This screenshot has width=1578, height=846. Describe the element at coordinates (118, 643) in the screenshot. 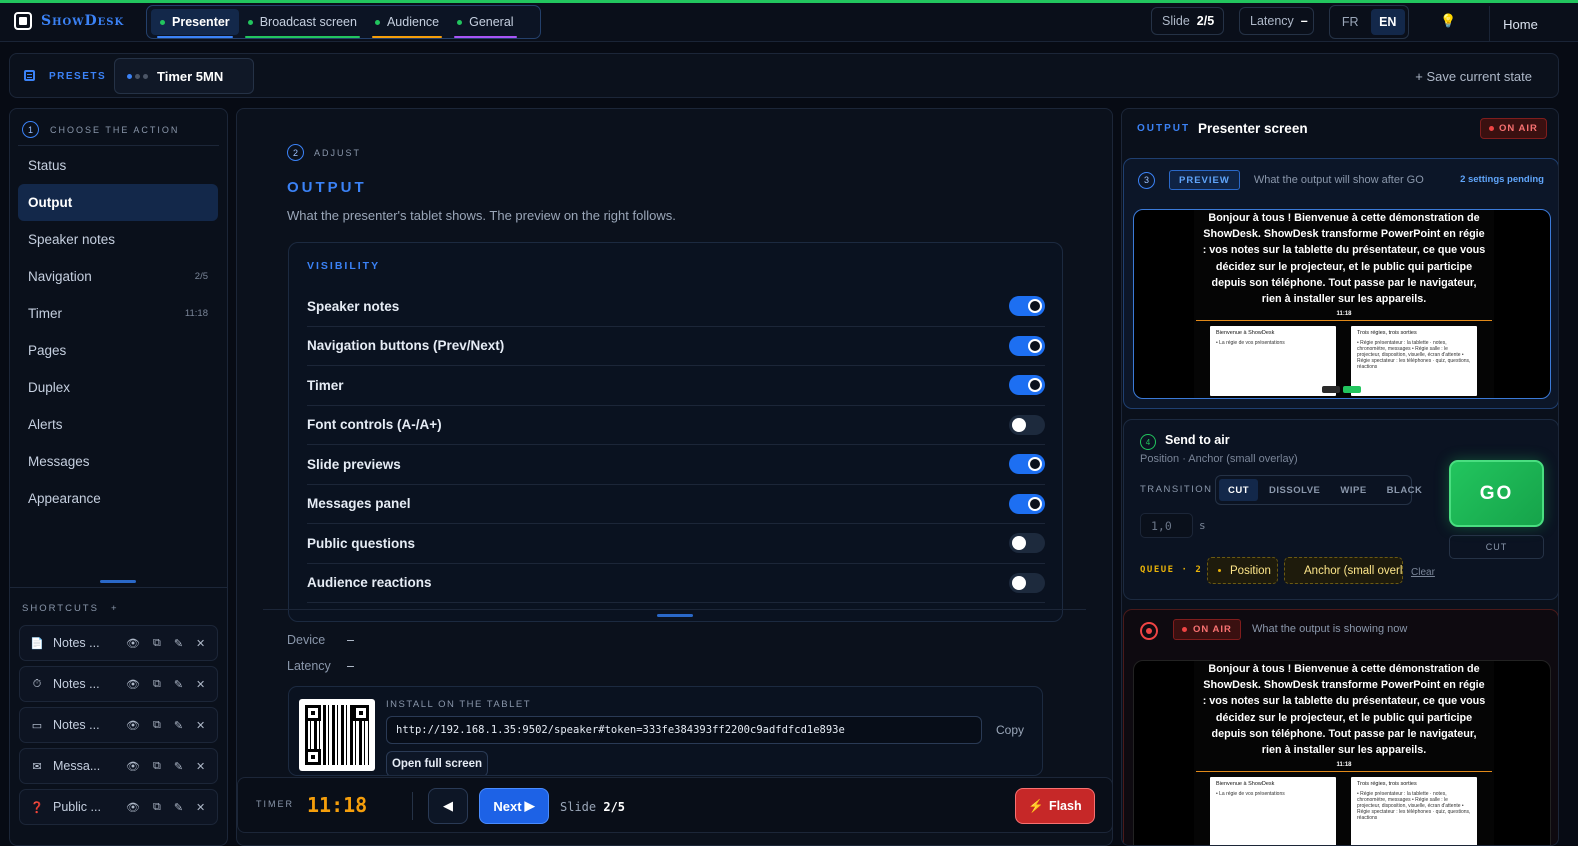

I see `shortcut-item: 📄 Notes ... 👁 ⧉ ✎ ✕` at that location.